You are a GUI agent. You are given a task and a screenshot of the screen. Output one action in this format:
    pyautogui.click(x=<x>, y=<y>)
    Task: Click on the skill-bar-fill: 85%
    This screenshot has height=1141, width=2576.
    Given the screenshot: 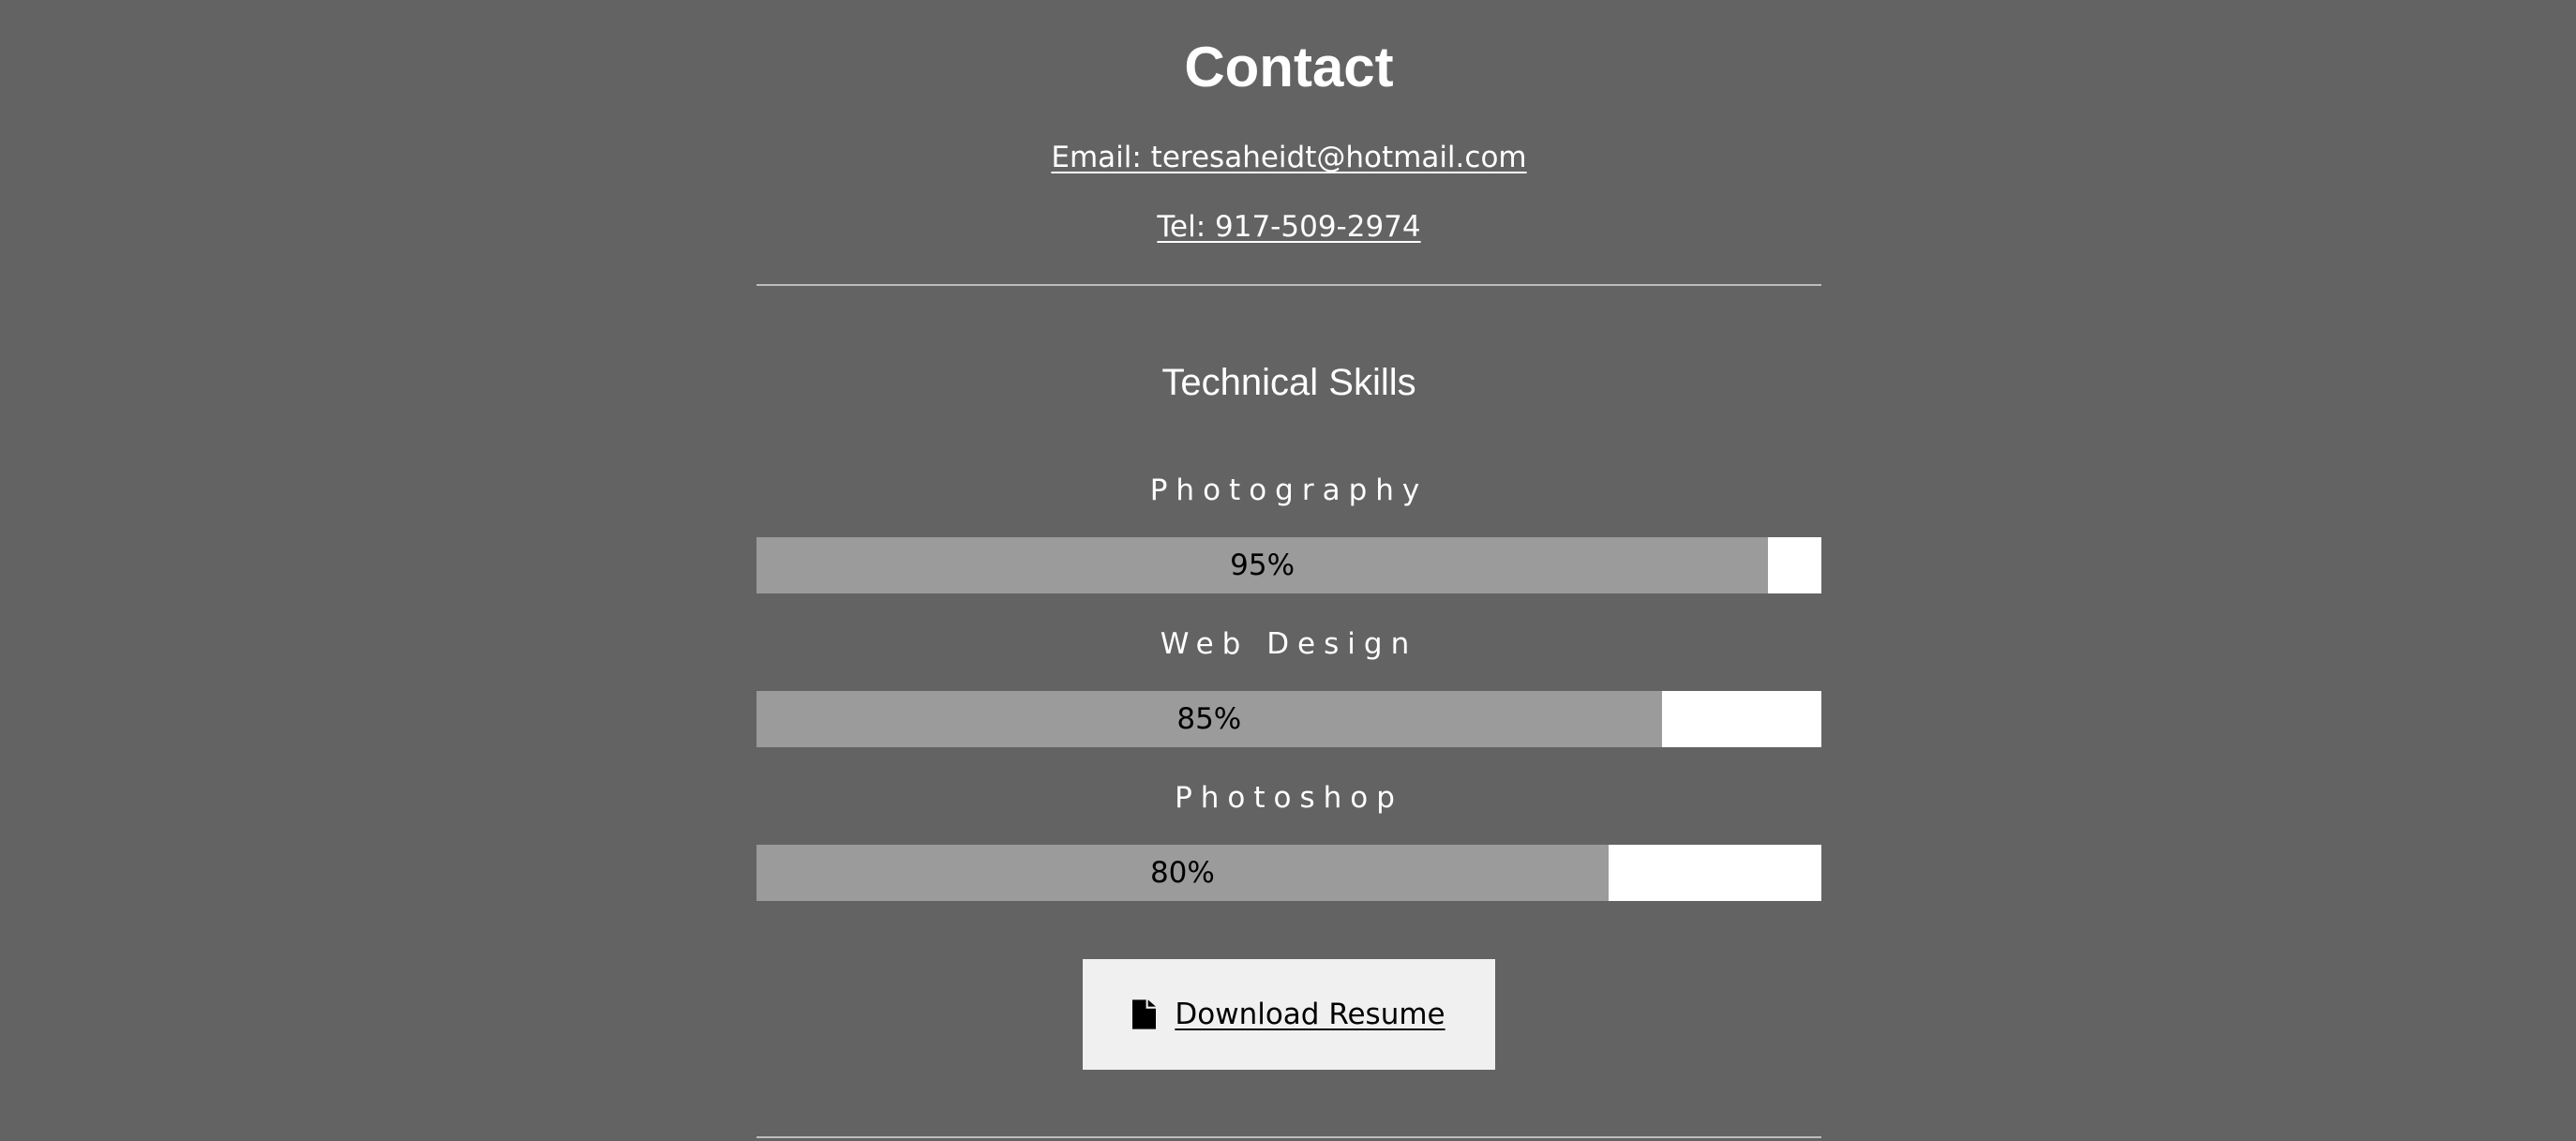 What is the action you would take?
    pyautogui.click(x=1209, y=719)
    